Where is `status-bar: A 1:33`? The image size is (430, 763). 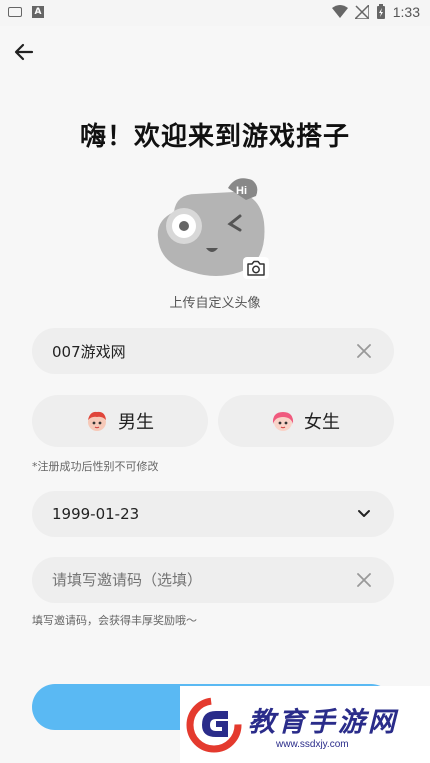 status-bar: A 1:33 is located at coordinates (215, 13).